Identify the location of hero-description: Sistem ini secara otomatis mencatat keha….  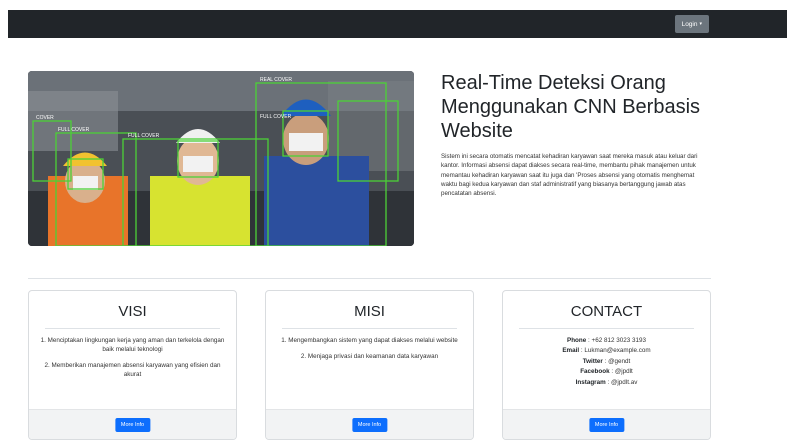
(569, 175).